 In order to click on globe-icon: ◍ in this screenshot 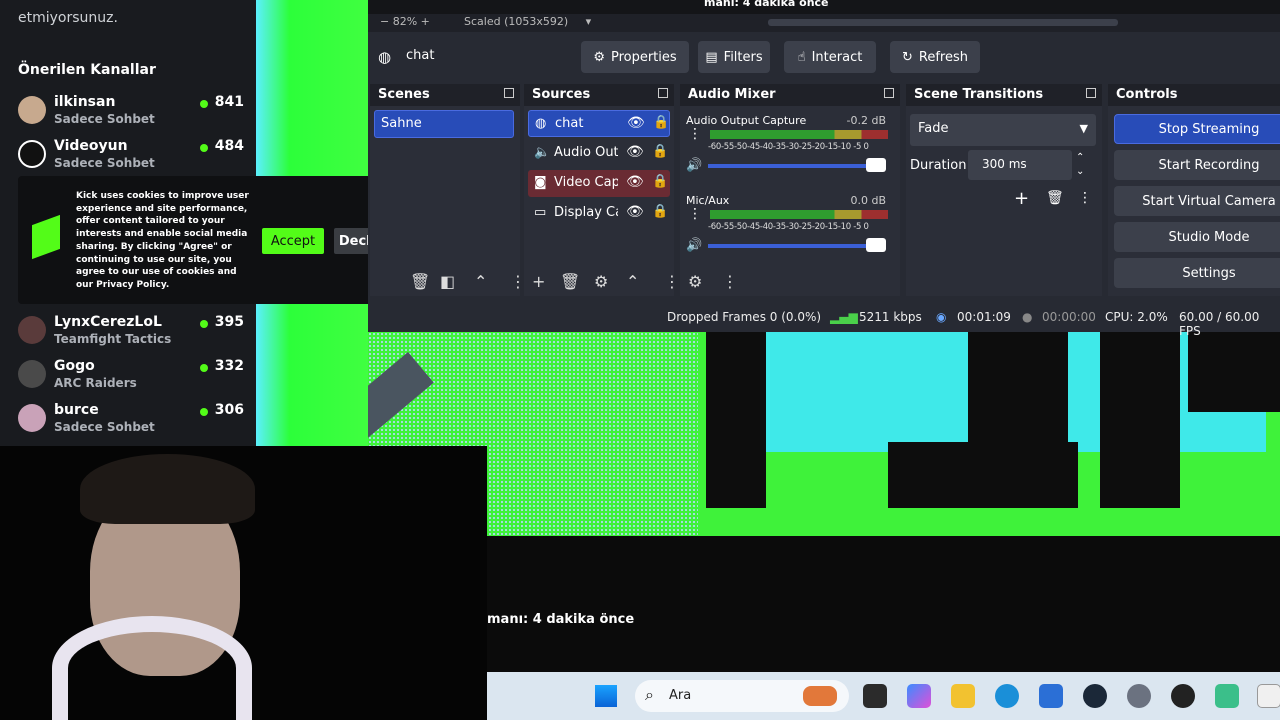, I will do `click(541, 123)`.